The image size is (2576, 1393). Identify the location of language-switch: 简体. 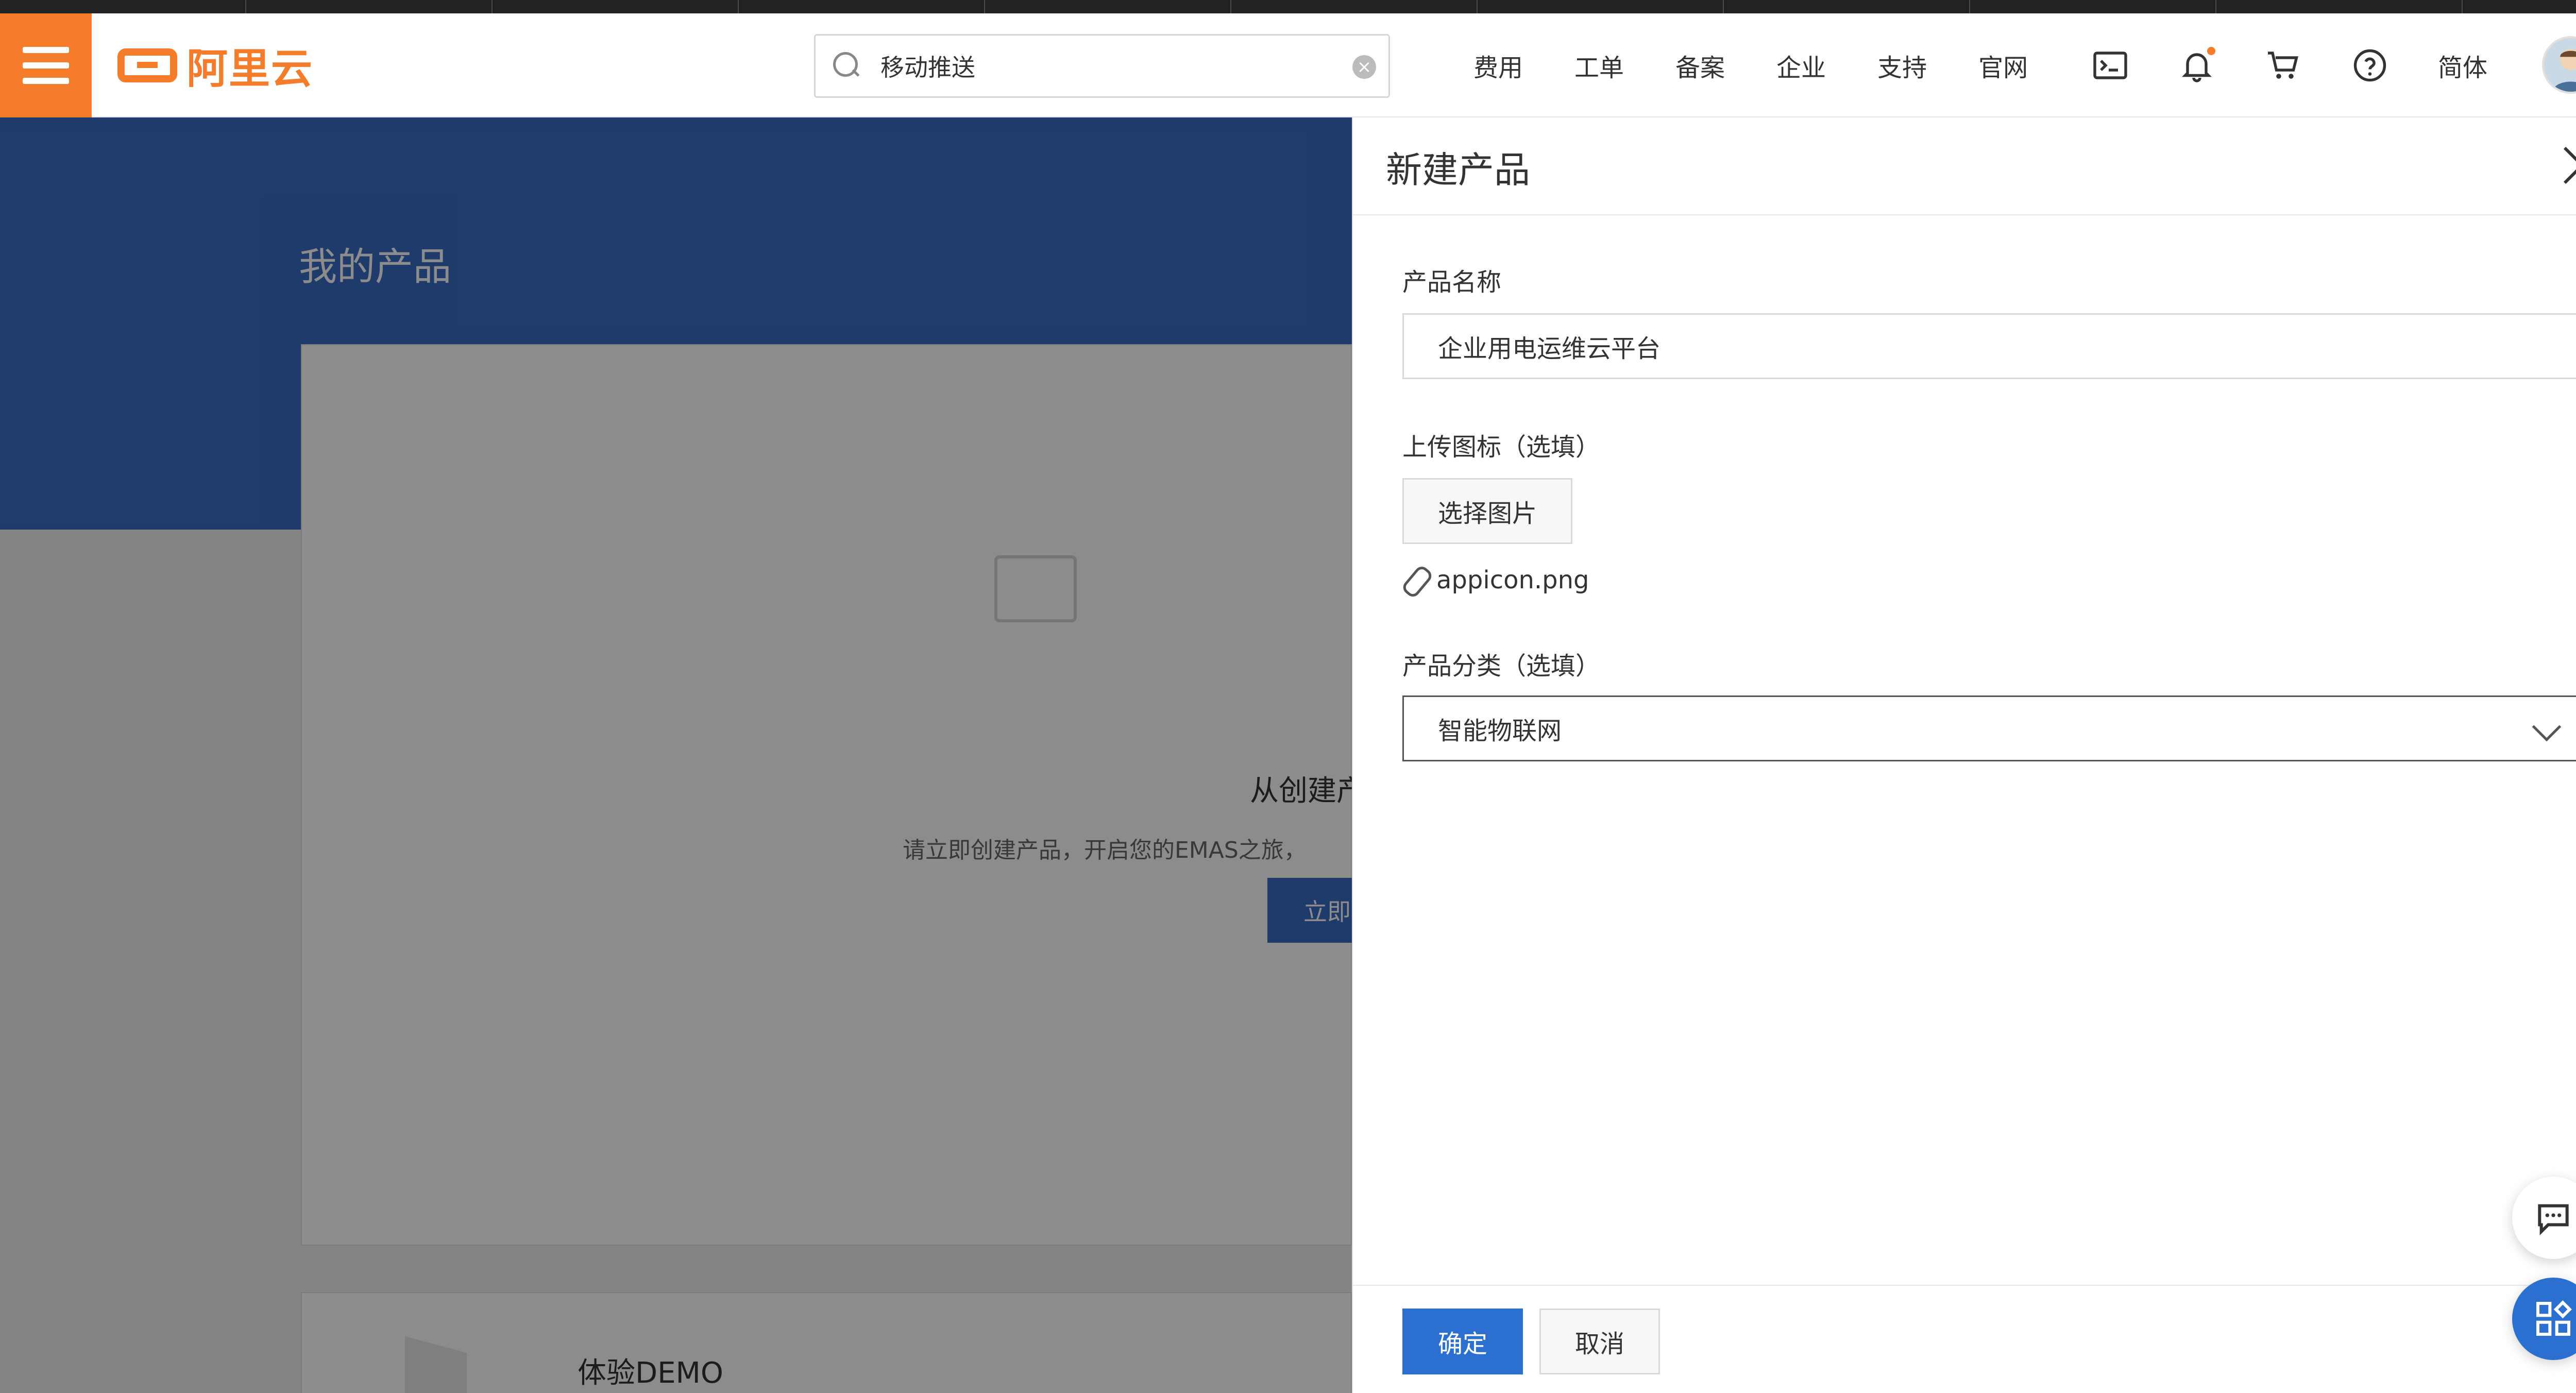
(2462, 65).